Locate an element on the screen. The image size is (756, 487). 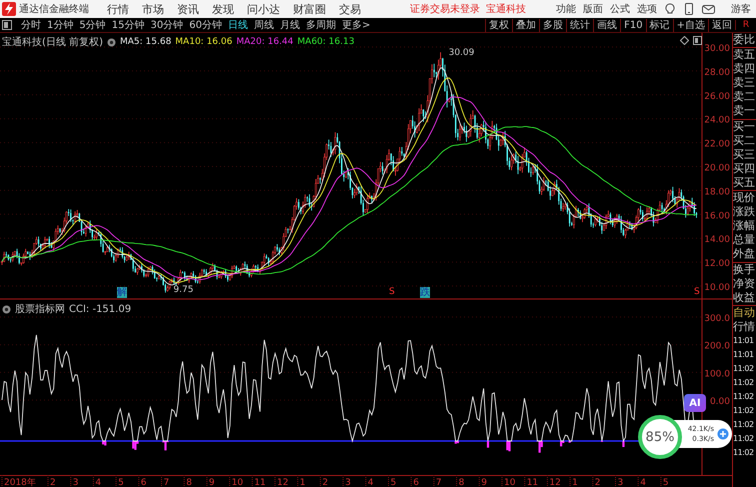
quote-label: 买一 is located at coordinates (744, 127).